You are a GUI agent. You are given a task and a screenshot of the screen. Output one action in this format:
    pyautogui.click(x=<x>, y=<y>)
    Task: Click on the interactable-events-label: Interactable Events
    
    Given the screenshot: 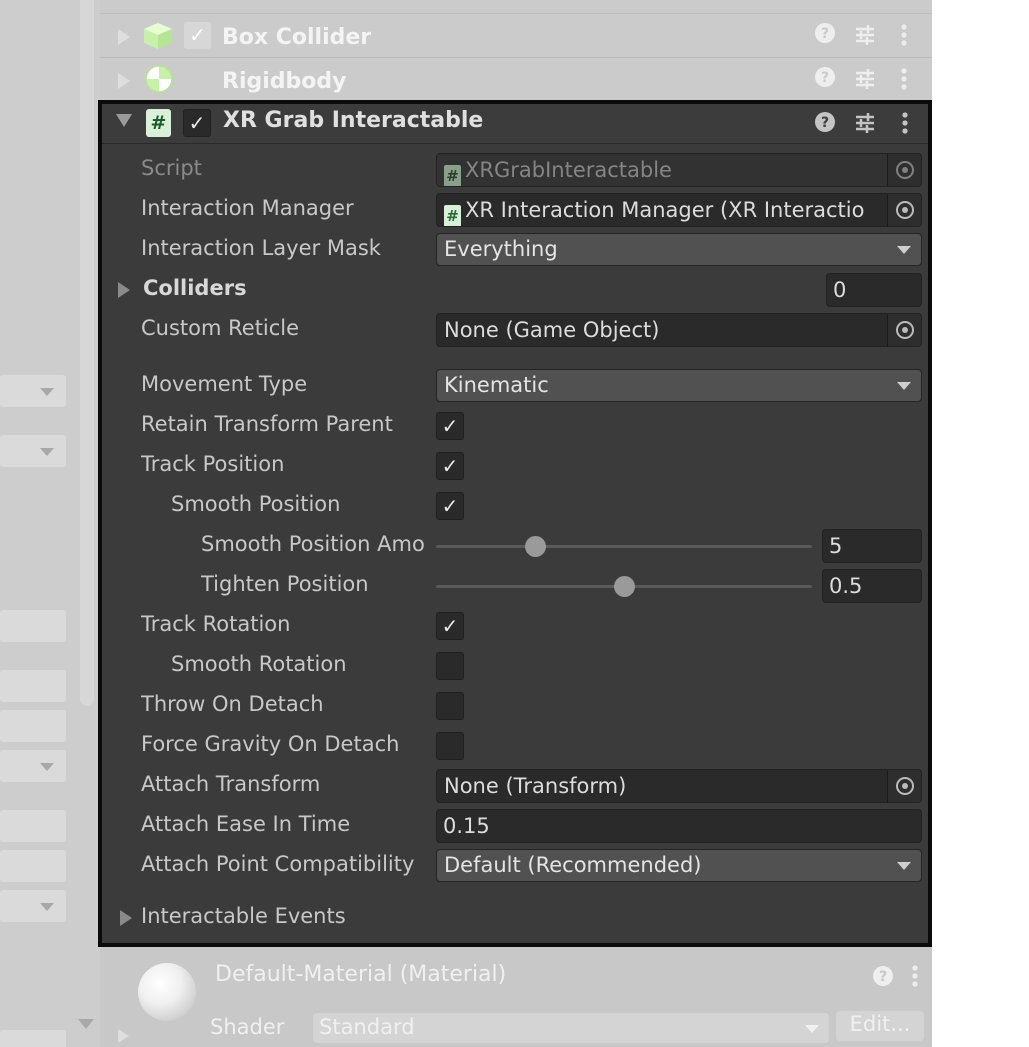 What is the action you would take?
    pyautogui.click(x=243, y=916)
    